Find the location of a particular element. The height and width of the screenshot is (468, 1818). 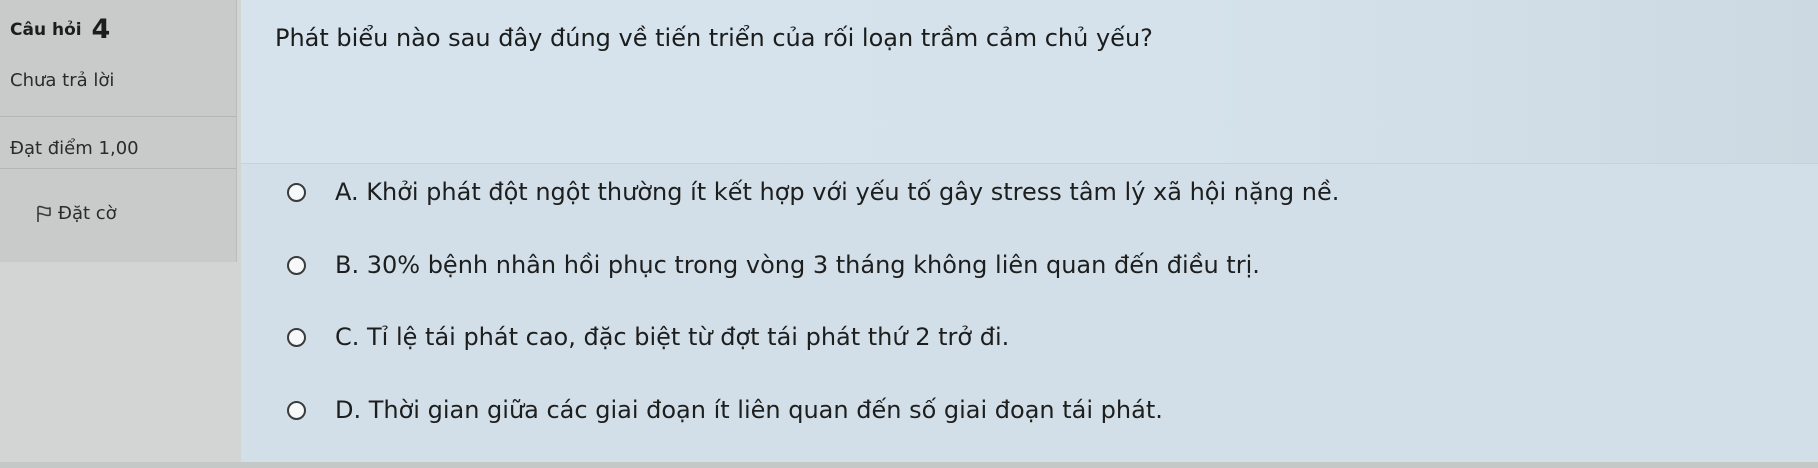

flag-icon is located at coordinates (44, 213).